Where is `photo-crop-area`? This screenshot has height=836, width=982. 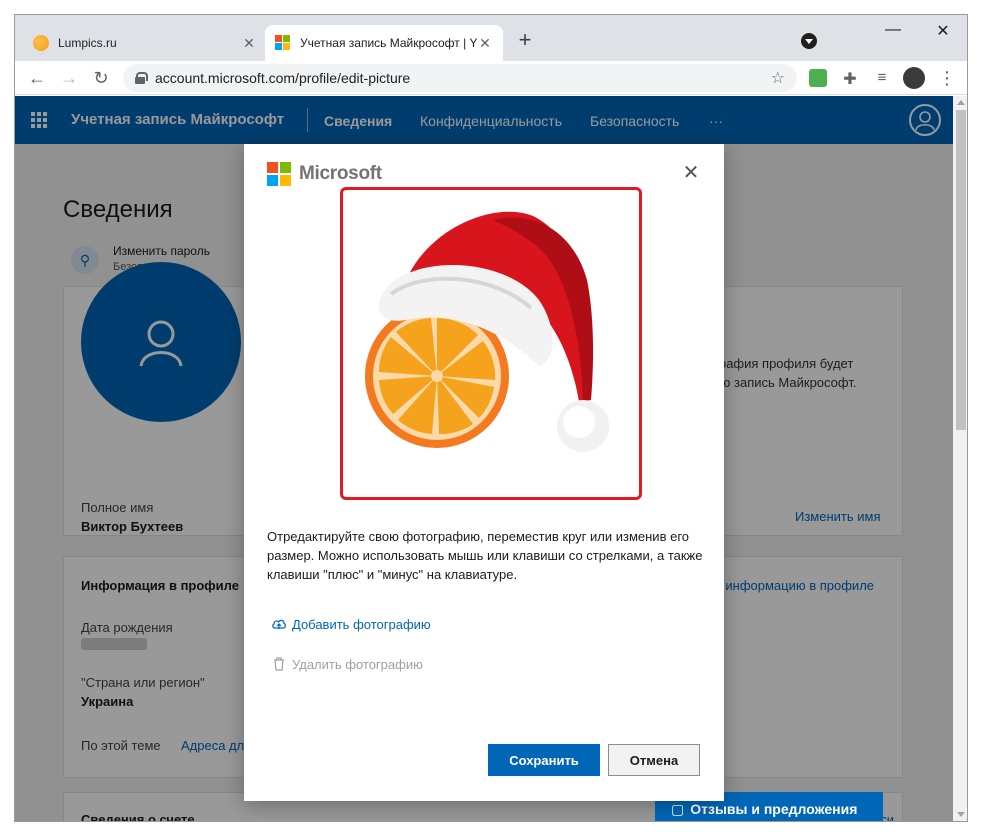 photo-crop-area is located at coordinates (491, 343).